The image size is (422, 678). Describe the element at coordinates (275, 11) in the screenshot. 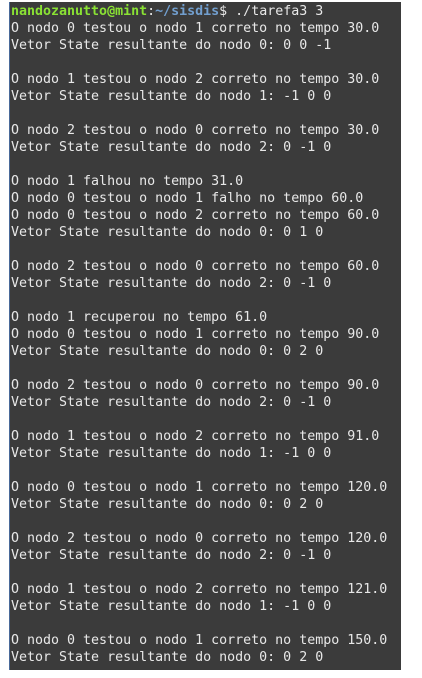

I see `prompt-command: ./tarefa3 3` at that location.